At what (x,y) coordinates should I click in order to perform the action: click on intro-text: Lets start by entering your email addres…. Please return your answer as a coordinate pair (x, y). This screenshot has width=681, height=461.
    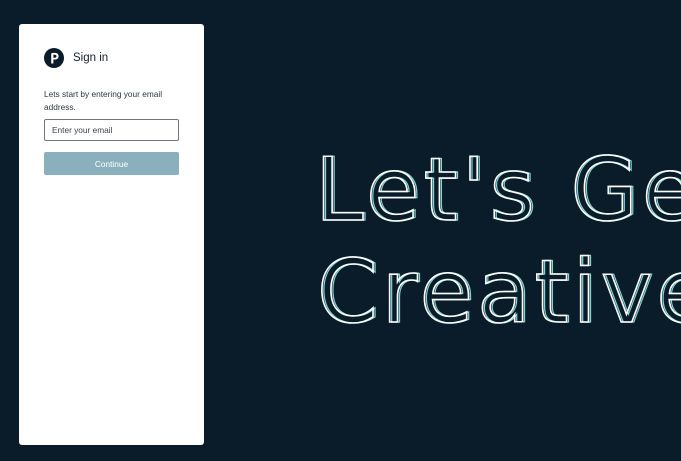
    Looking at the image, I should click on (103, 100).